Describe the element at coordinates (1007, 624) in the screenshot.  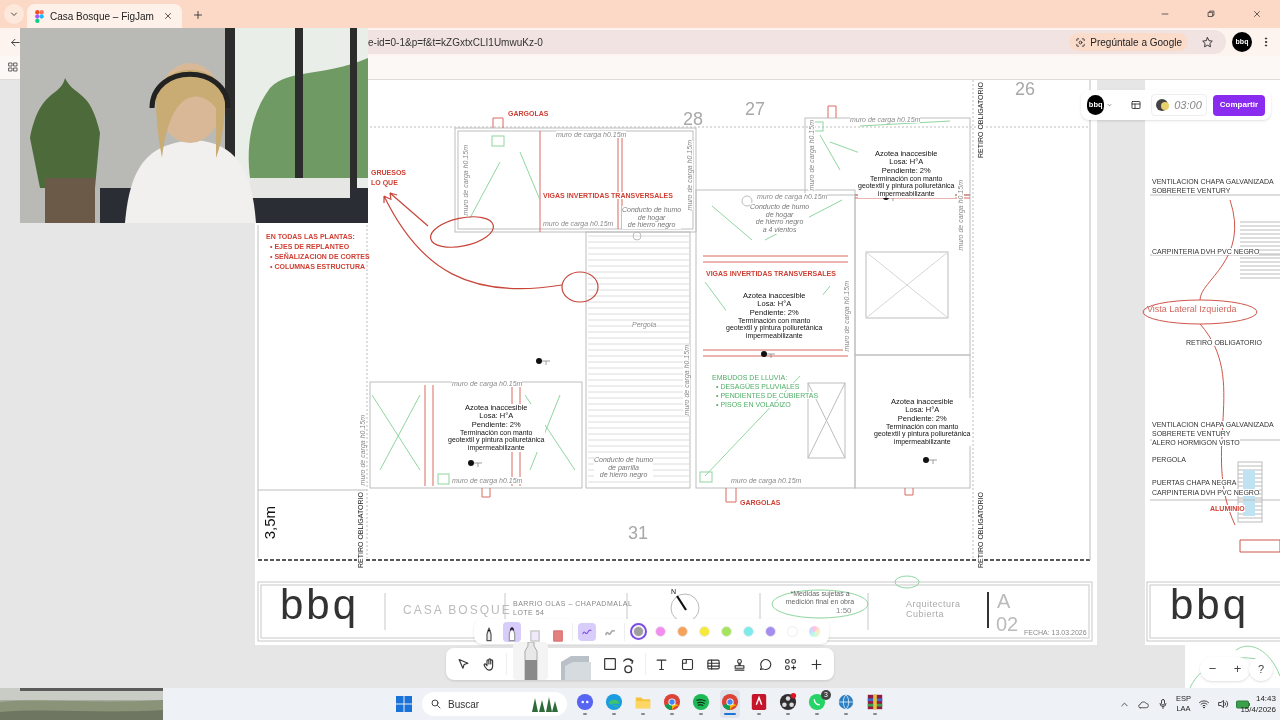
I see `sheet-number: 02` at that location.